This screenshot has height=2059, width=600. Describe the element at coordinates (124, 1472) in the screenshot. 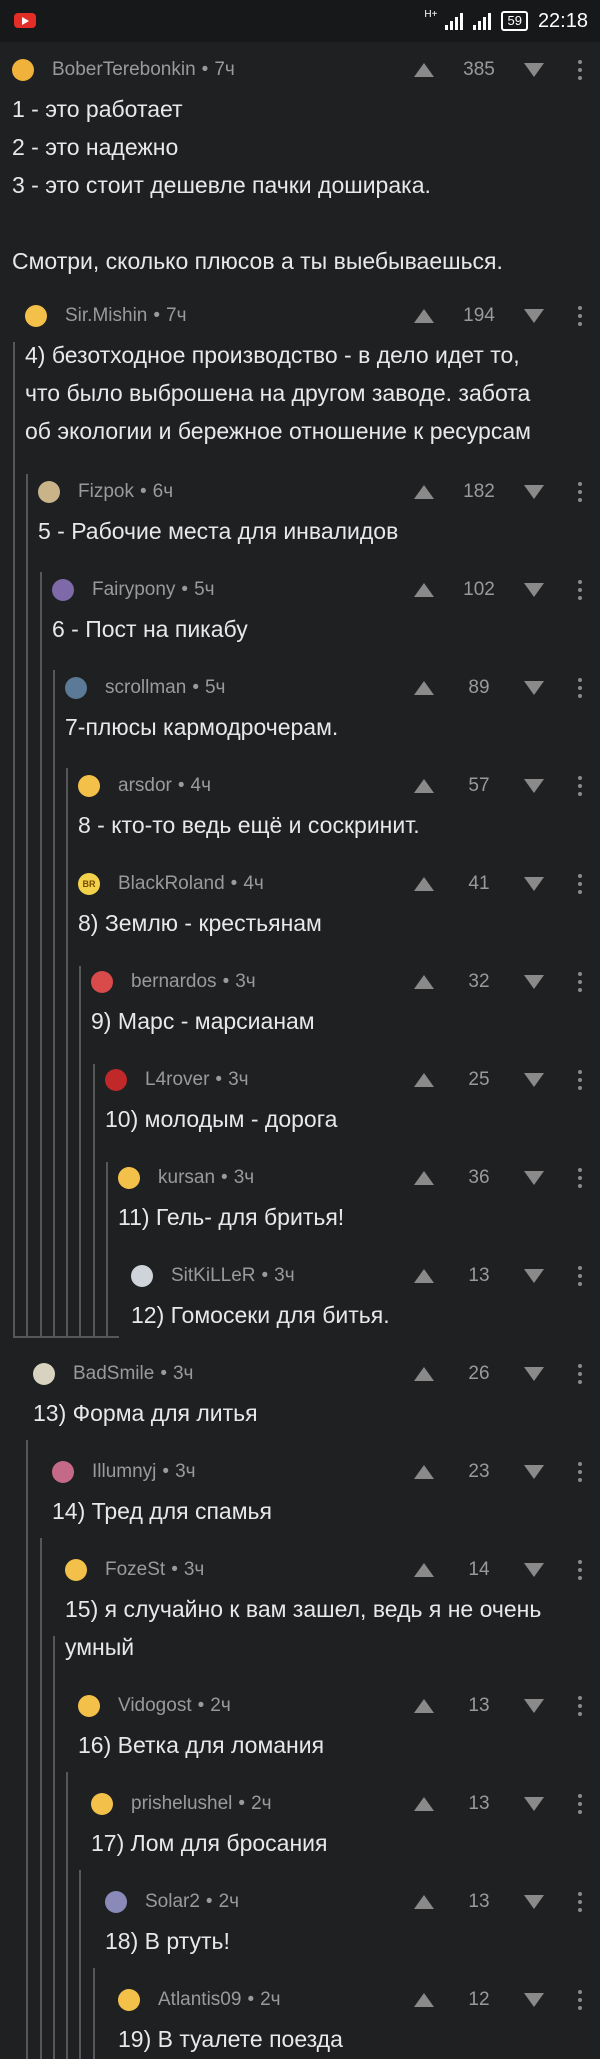

I see `author-link: Illumnyj` at that location.